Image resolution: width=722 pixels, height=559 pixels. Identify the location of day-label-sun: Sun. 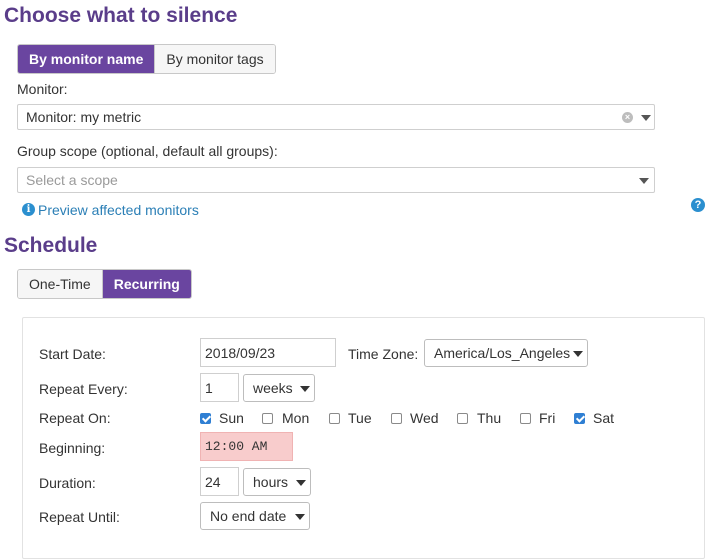
(231, 418).